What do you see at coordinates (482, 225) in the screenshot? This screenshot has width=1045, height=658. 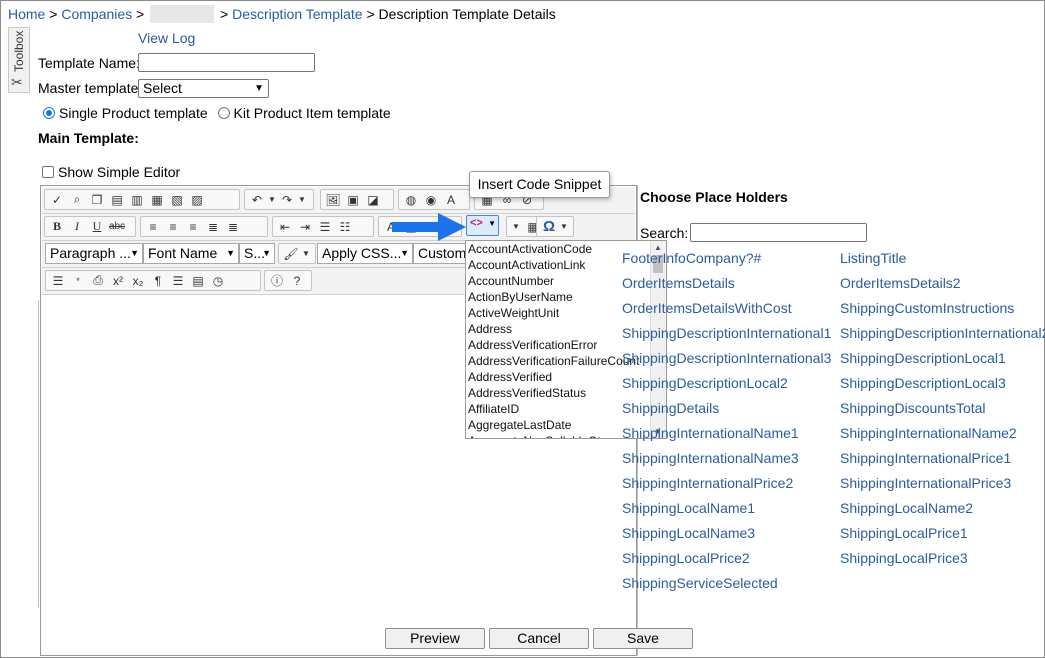 I see `insert-code-snippet-button: <> ▼` at bounding box center [482, 225].